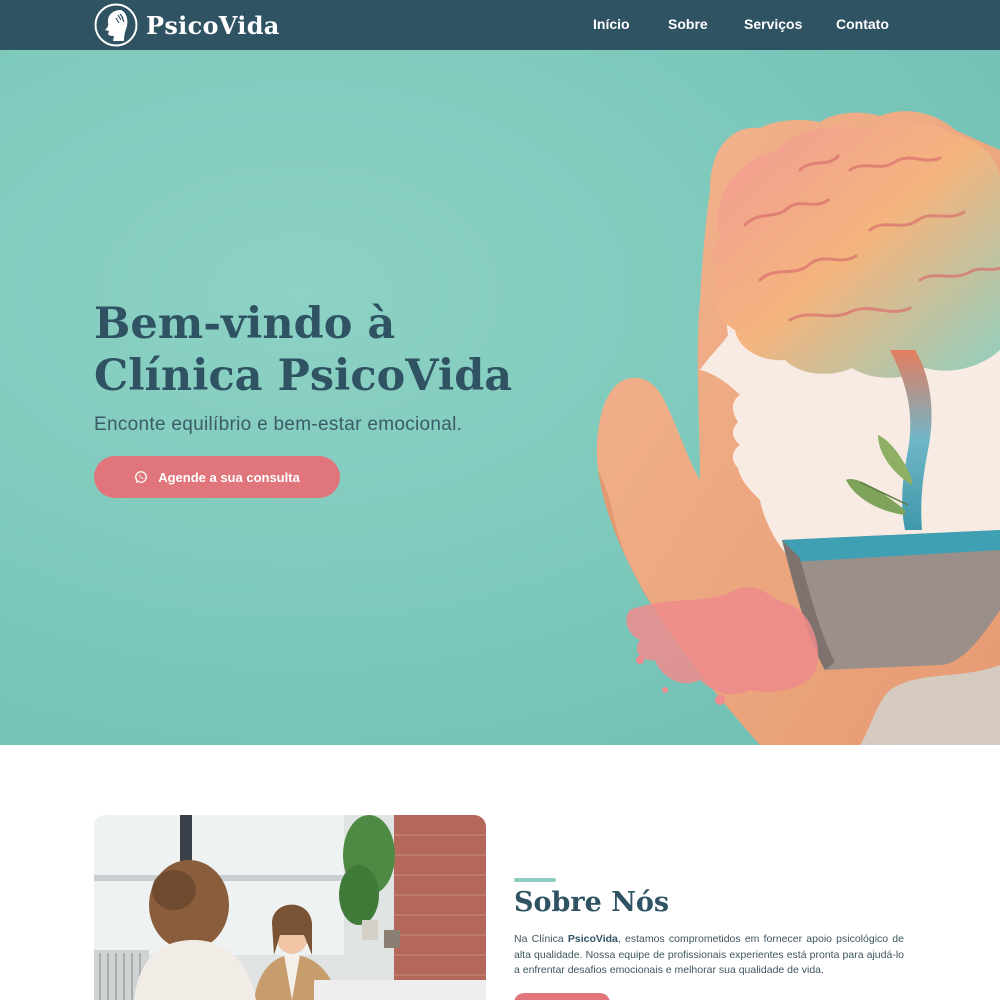 This screenshot has height=1000, width=1000. I want to click on book-appointment-button: Agende a sua consulta, so click(217, 477).